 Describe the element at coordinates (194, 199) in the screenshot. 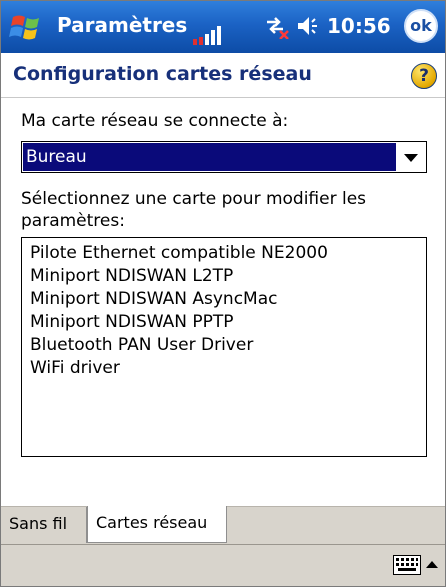

I see `select-adapter-label-line1: Sélectionnez une carte pour modifier les` at that location.